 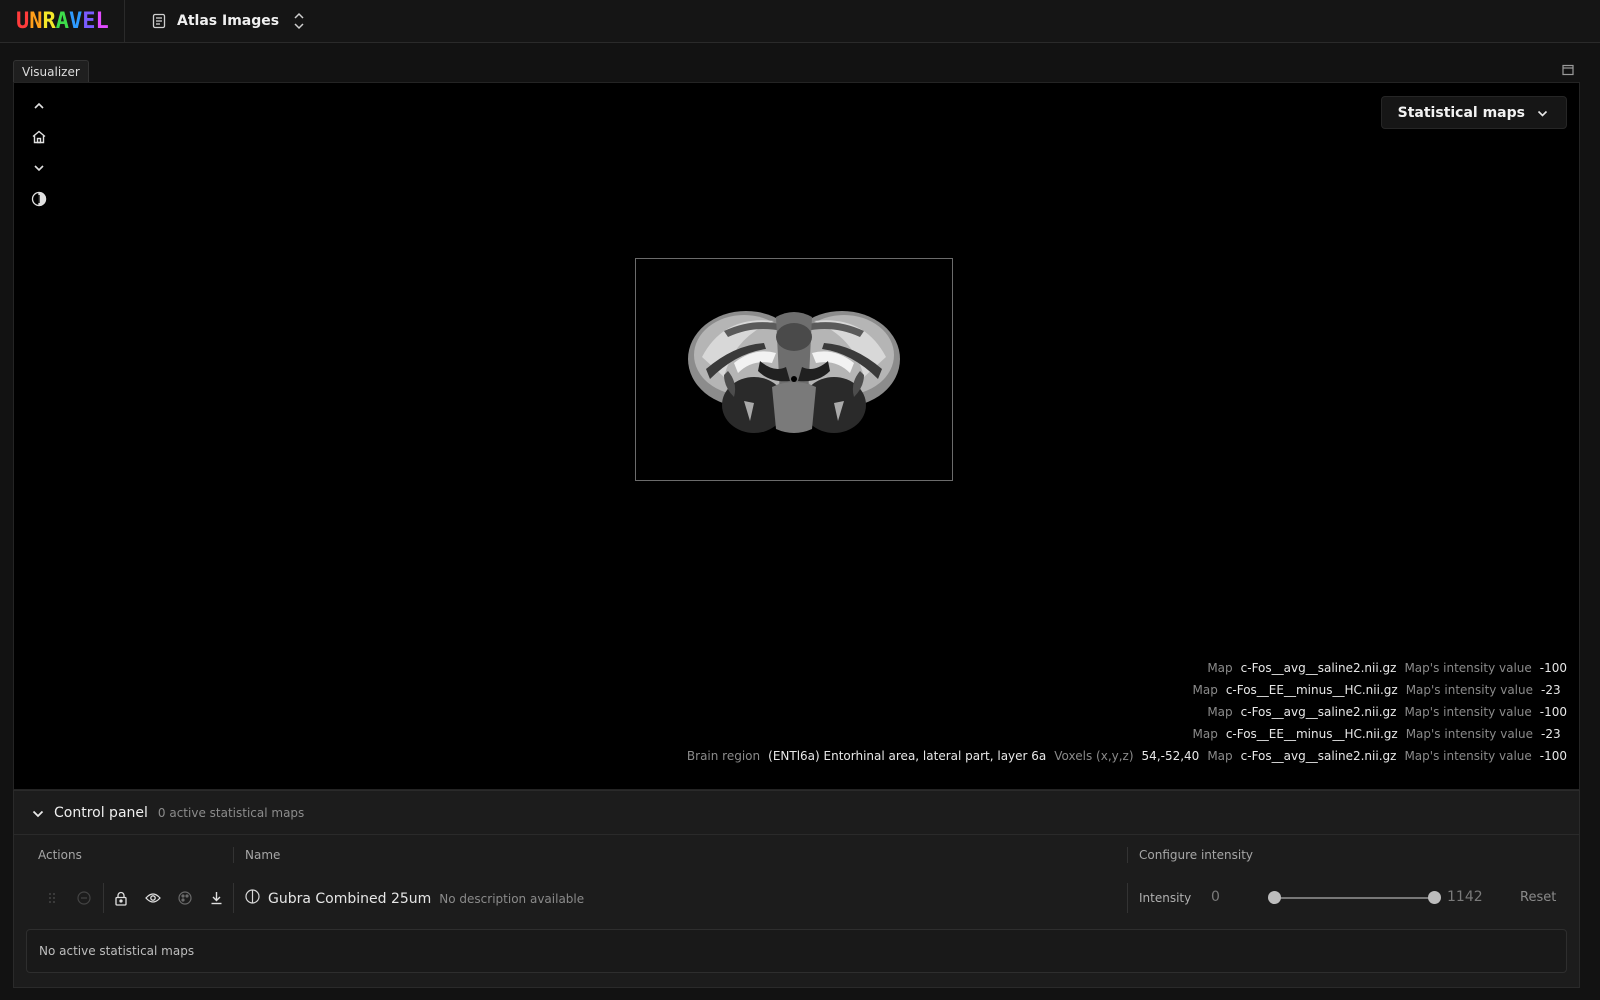 What do you see at coordinates (796, 951) in the screenshot?
I see `active-maps-empty-state: No active statistical maps` at bounding box center [796, 951].